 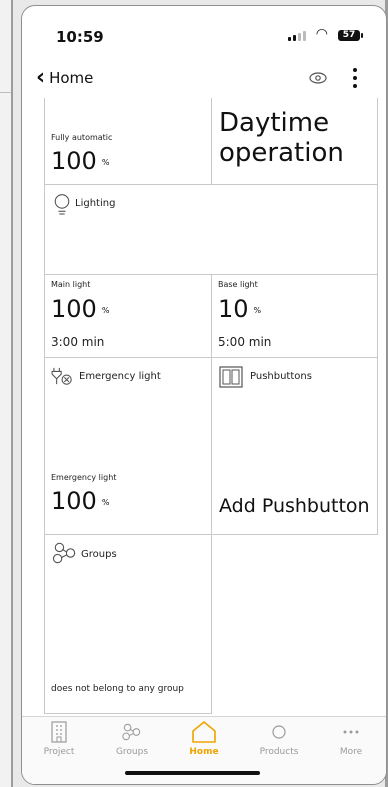 I want to click on daytime-line1: Daytime, so click(x=274, y=123).